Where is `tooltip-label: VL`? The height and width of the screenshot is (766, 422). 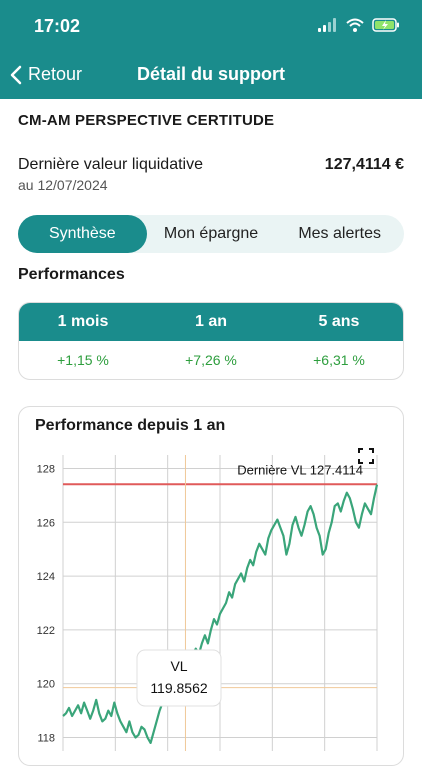
tooltip-label: VL is located at coordinates (178, 666).